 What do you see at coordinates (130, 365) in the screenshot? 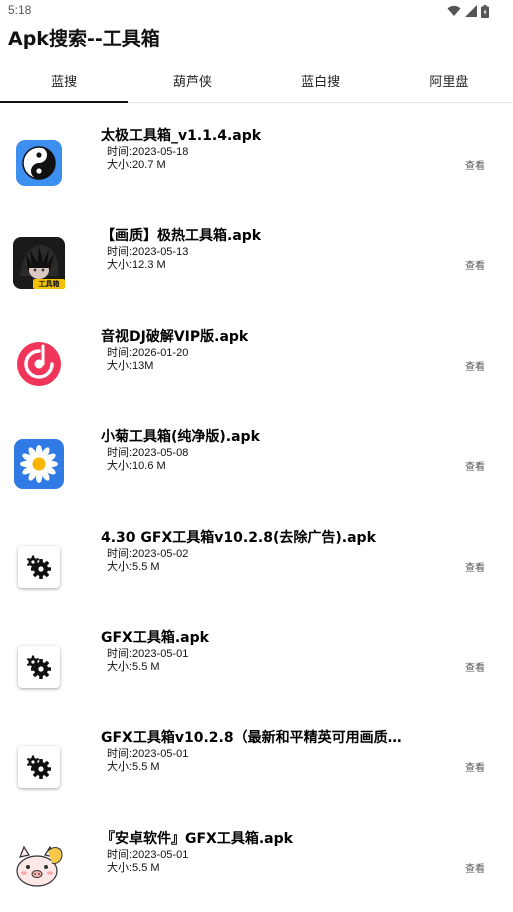
I see `item-size: 大小:13M` at bounding box center [130, 365].